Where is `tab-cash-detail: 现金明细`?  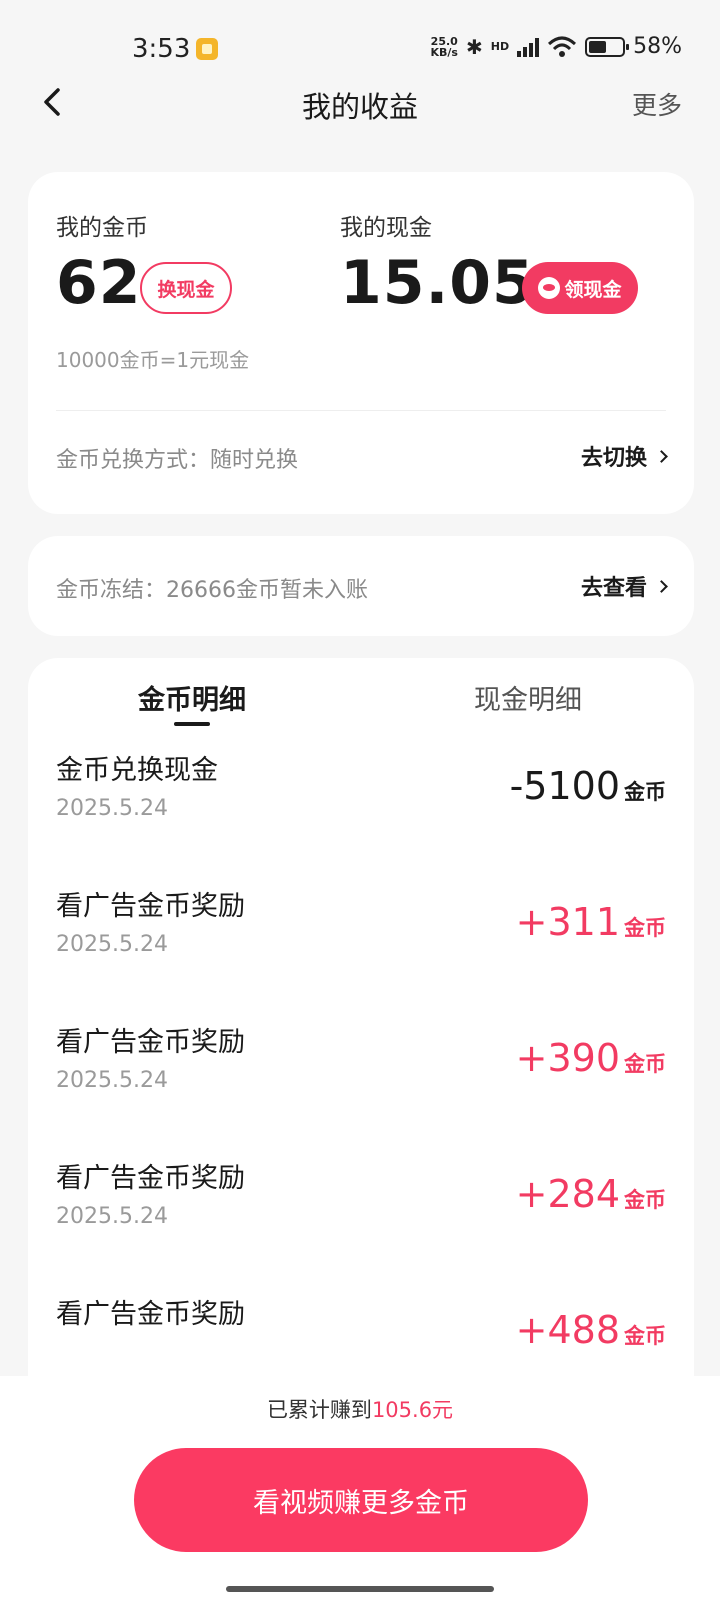
tab-cash-detail: 现金明细 is located at coordinates (528, 697).